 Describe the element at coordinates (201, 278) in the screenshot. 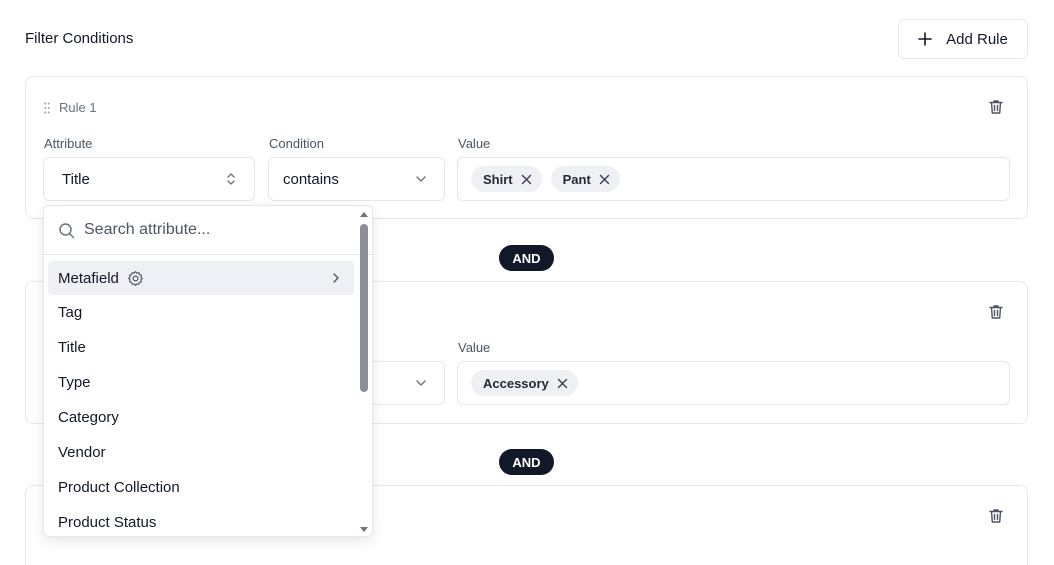

I see `option-metafield: Metafield` at that location.